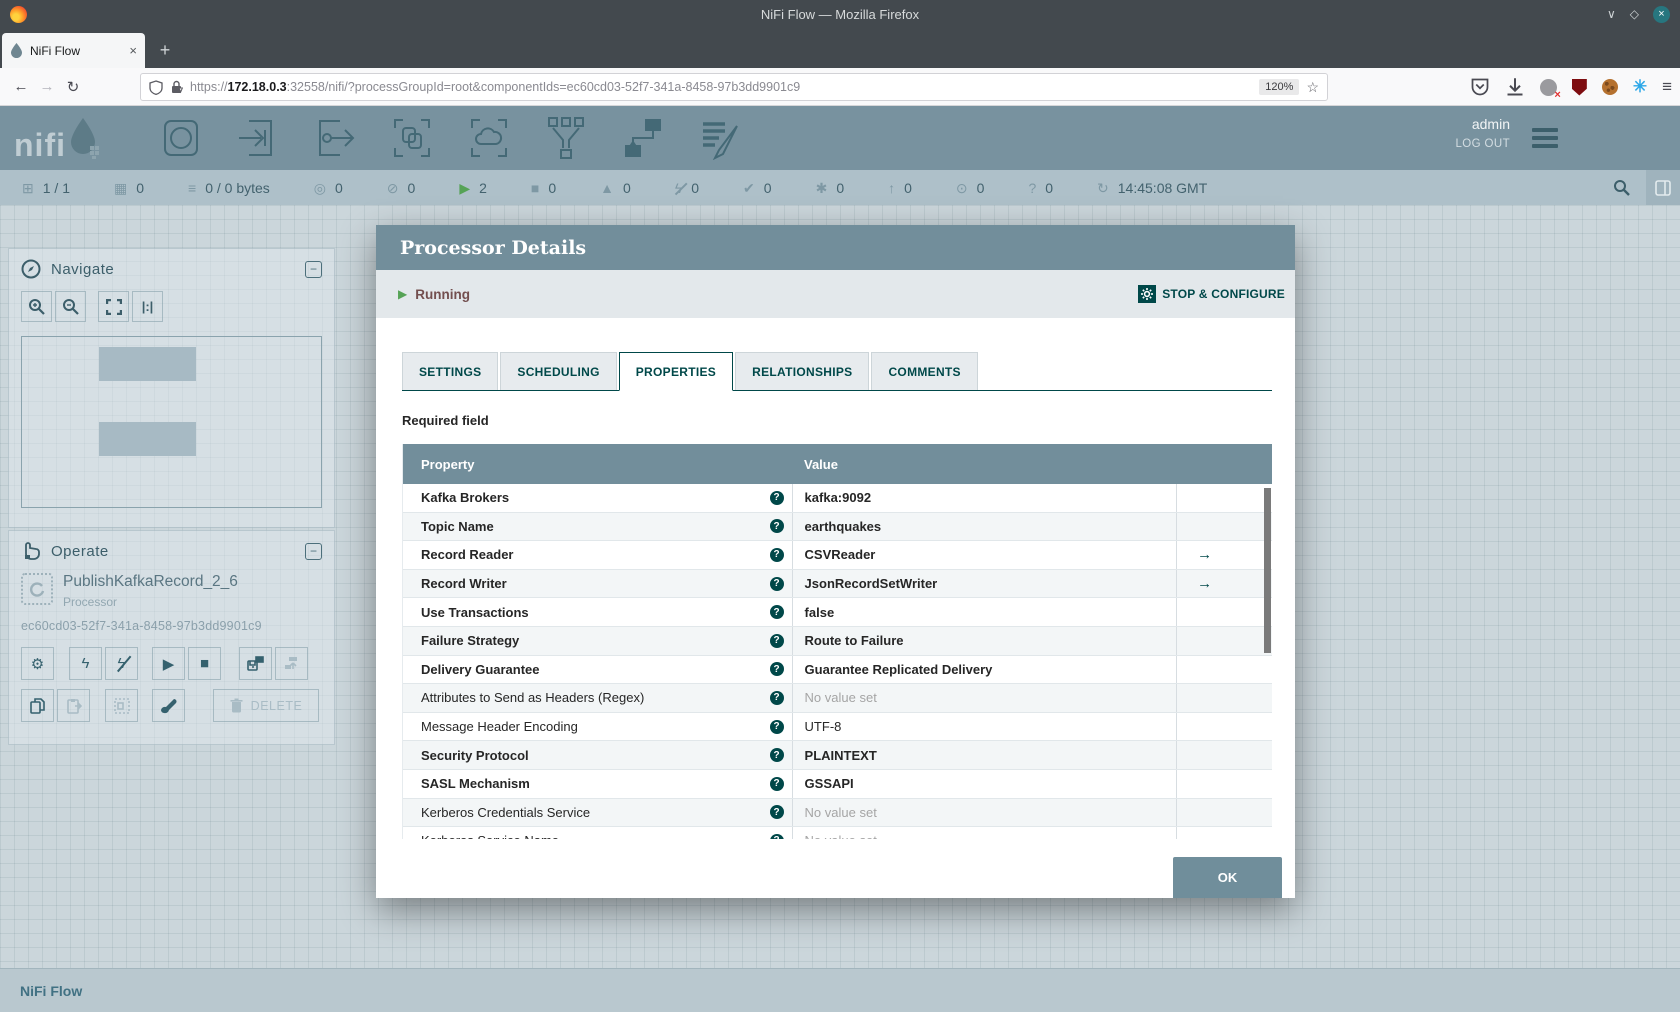  I want to click on forward-button: →, so click(47, 86).